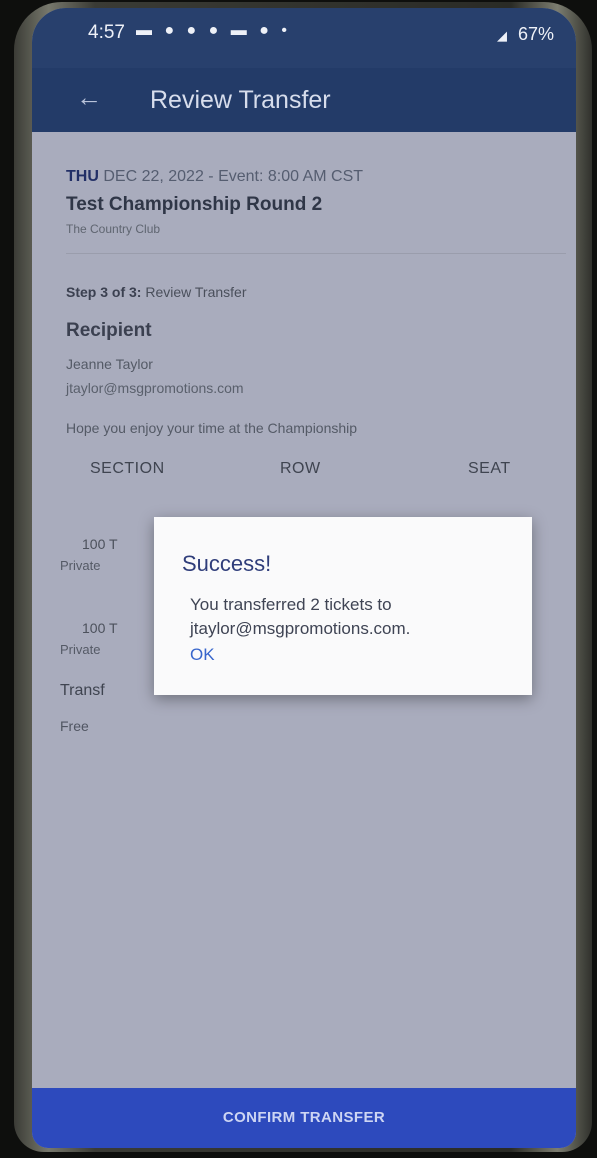 This screenshot has width=597, height=1158. What do you see at coordinates (104, 292) in the screenshot?
I see `step-label: Step 3 of 3:` at bounding box center [104, 292].